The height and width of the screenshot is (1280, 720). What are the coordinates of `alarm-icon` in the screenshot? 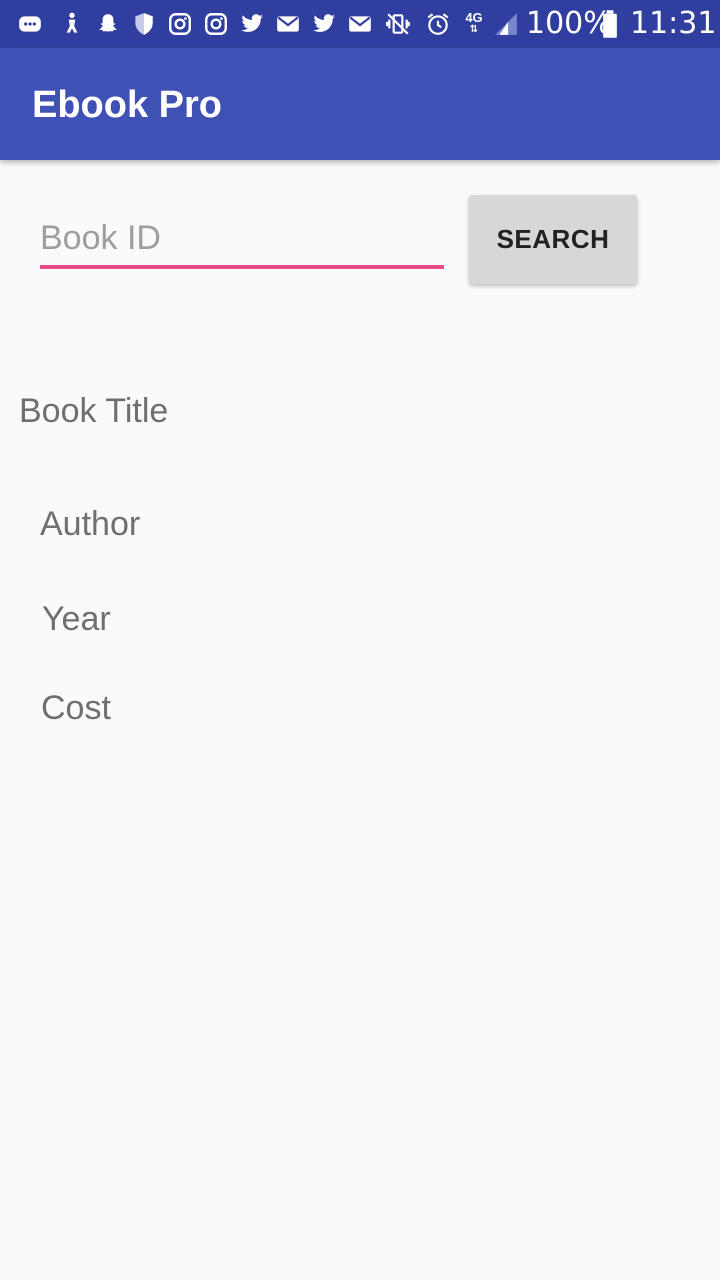 It's located at (438, 24).